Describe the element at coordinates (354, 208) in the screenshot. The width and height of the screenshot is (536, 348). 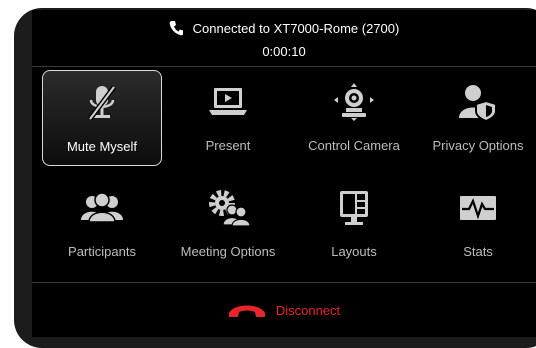
I see `layouts-icon` at that location.